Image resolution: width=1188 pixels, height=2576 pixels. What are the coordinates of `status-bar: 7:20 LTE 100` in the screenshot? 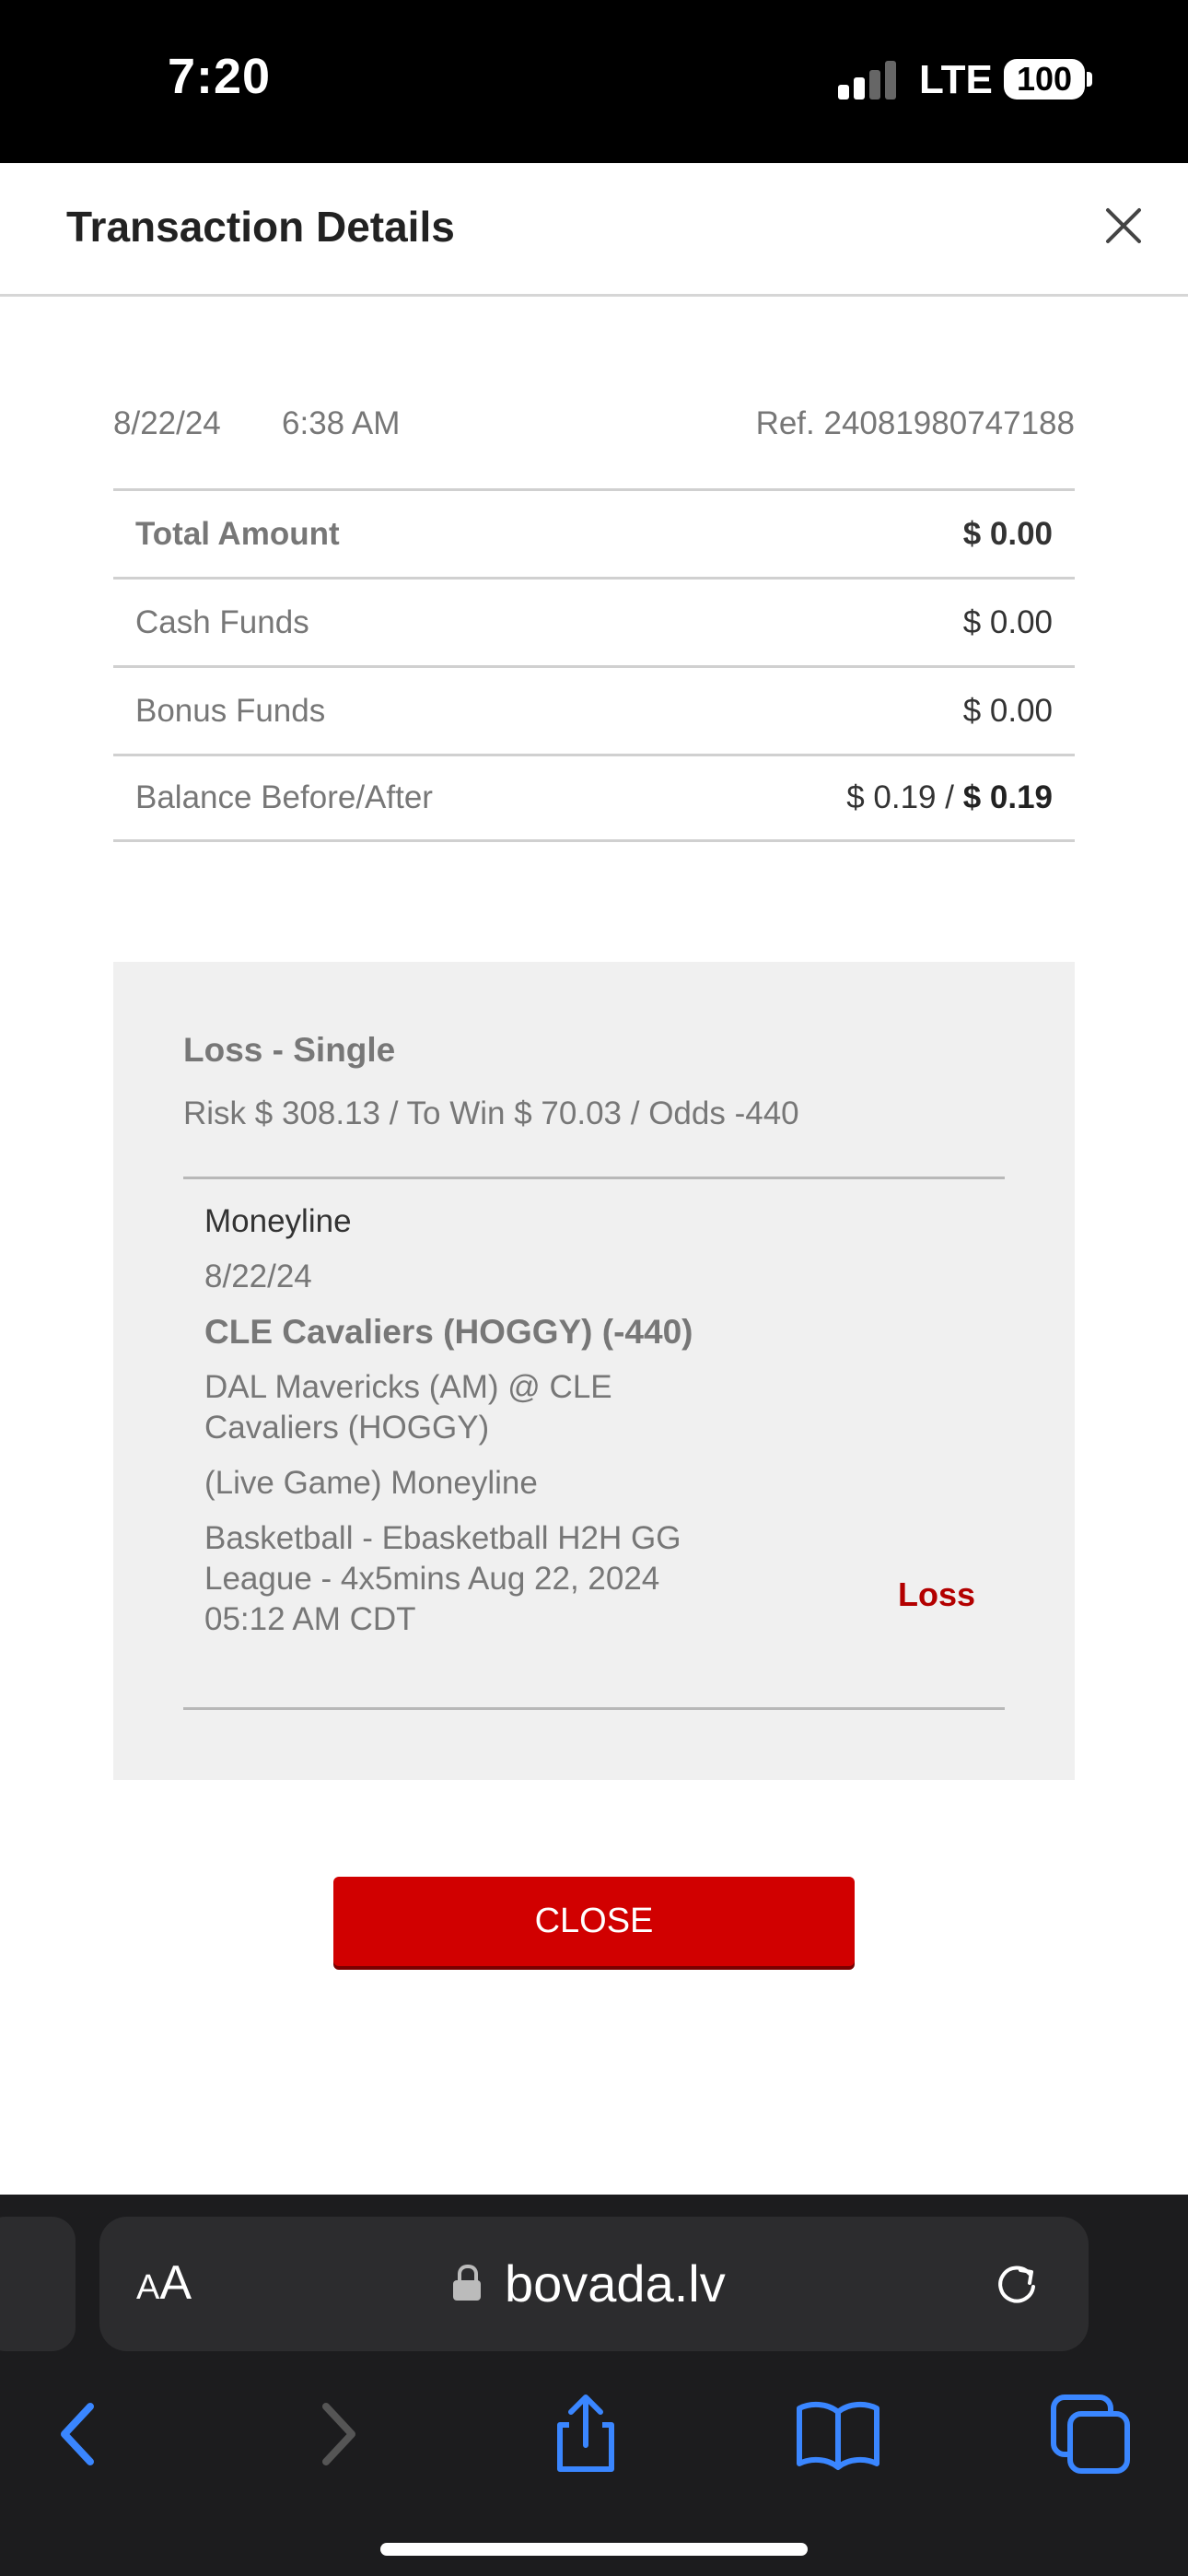 It's located at (594, 81).